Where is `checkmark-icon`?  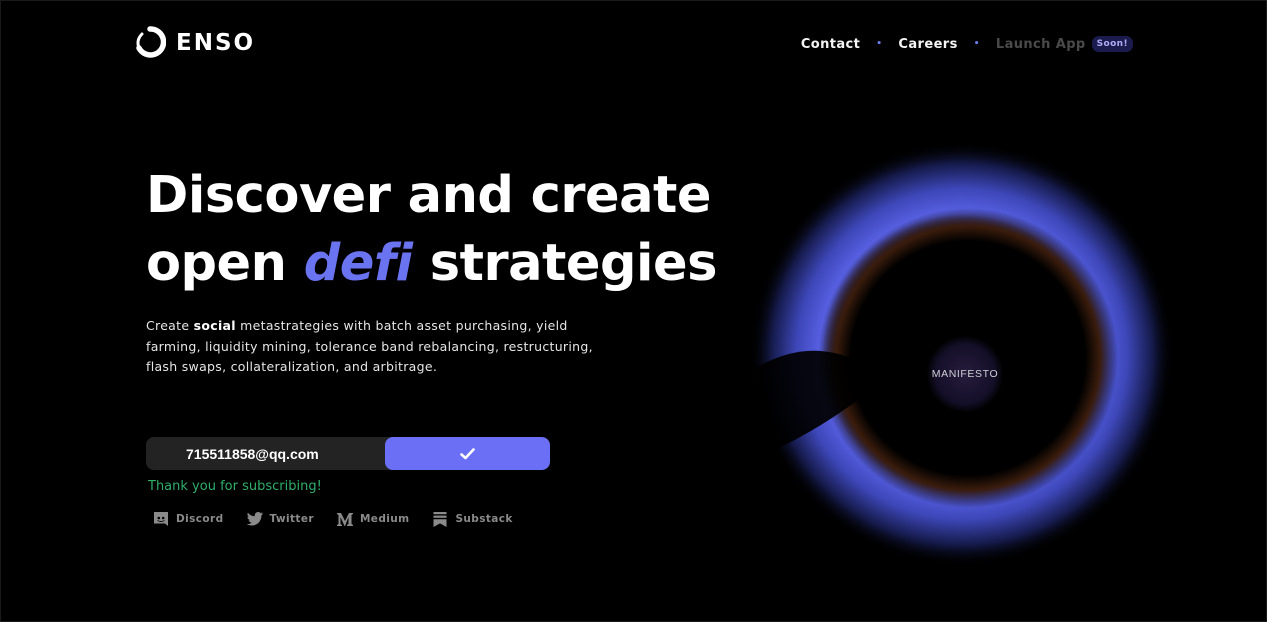 checkmark-icon is located at coordinates (467, 453).